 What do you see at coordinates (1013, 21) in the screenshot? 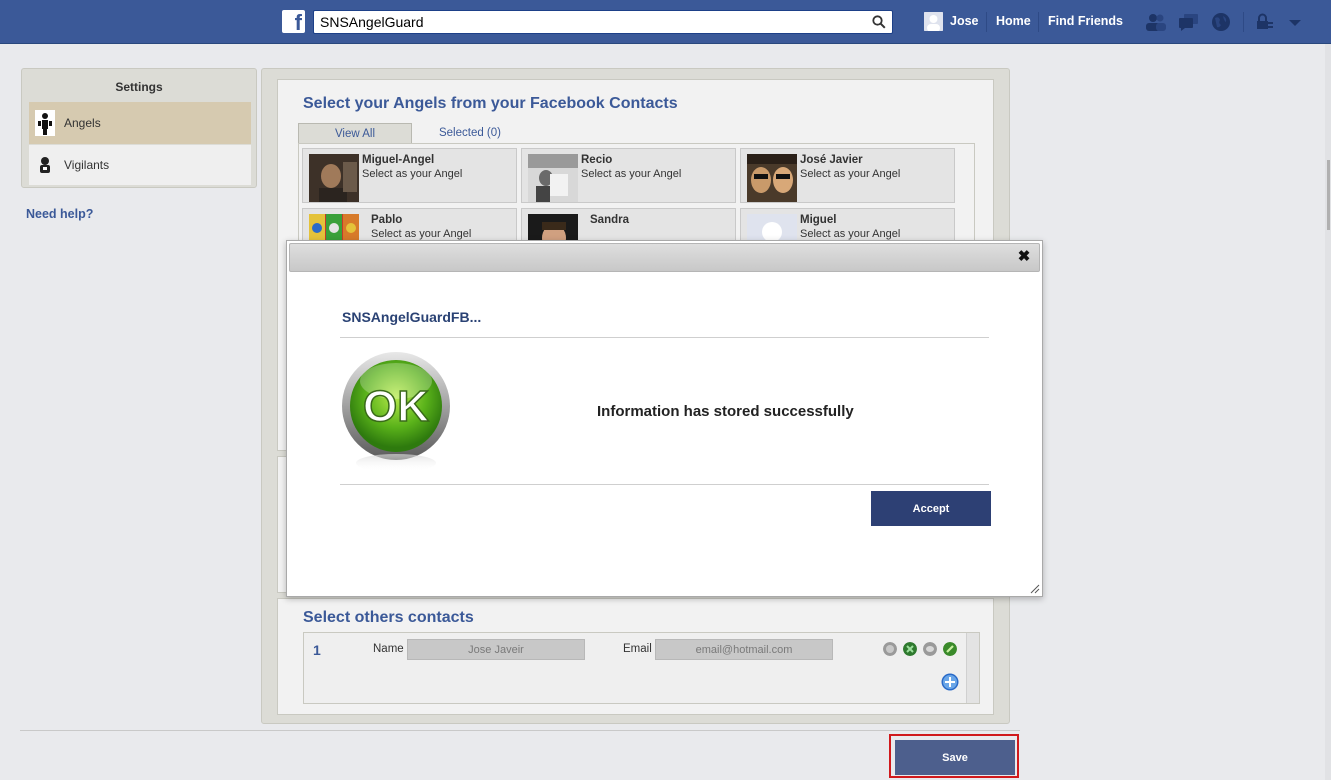
I see `home-link: Home` at bounding box center [1013, 21].